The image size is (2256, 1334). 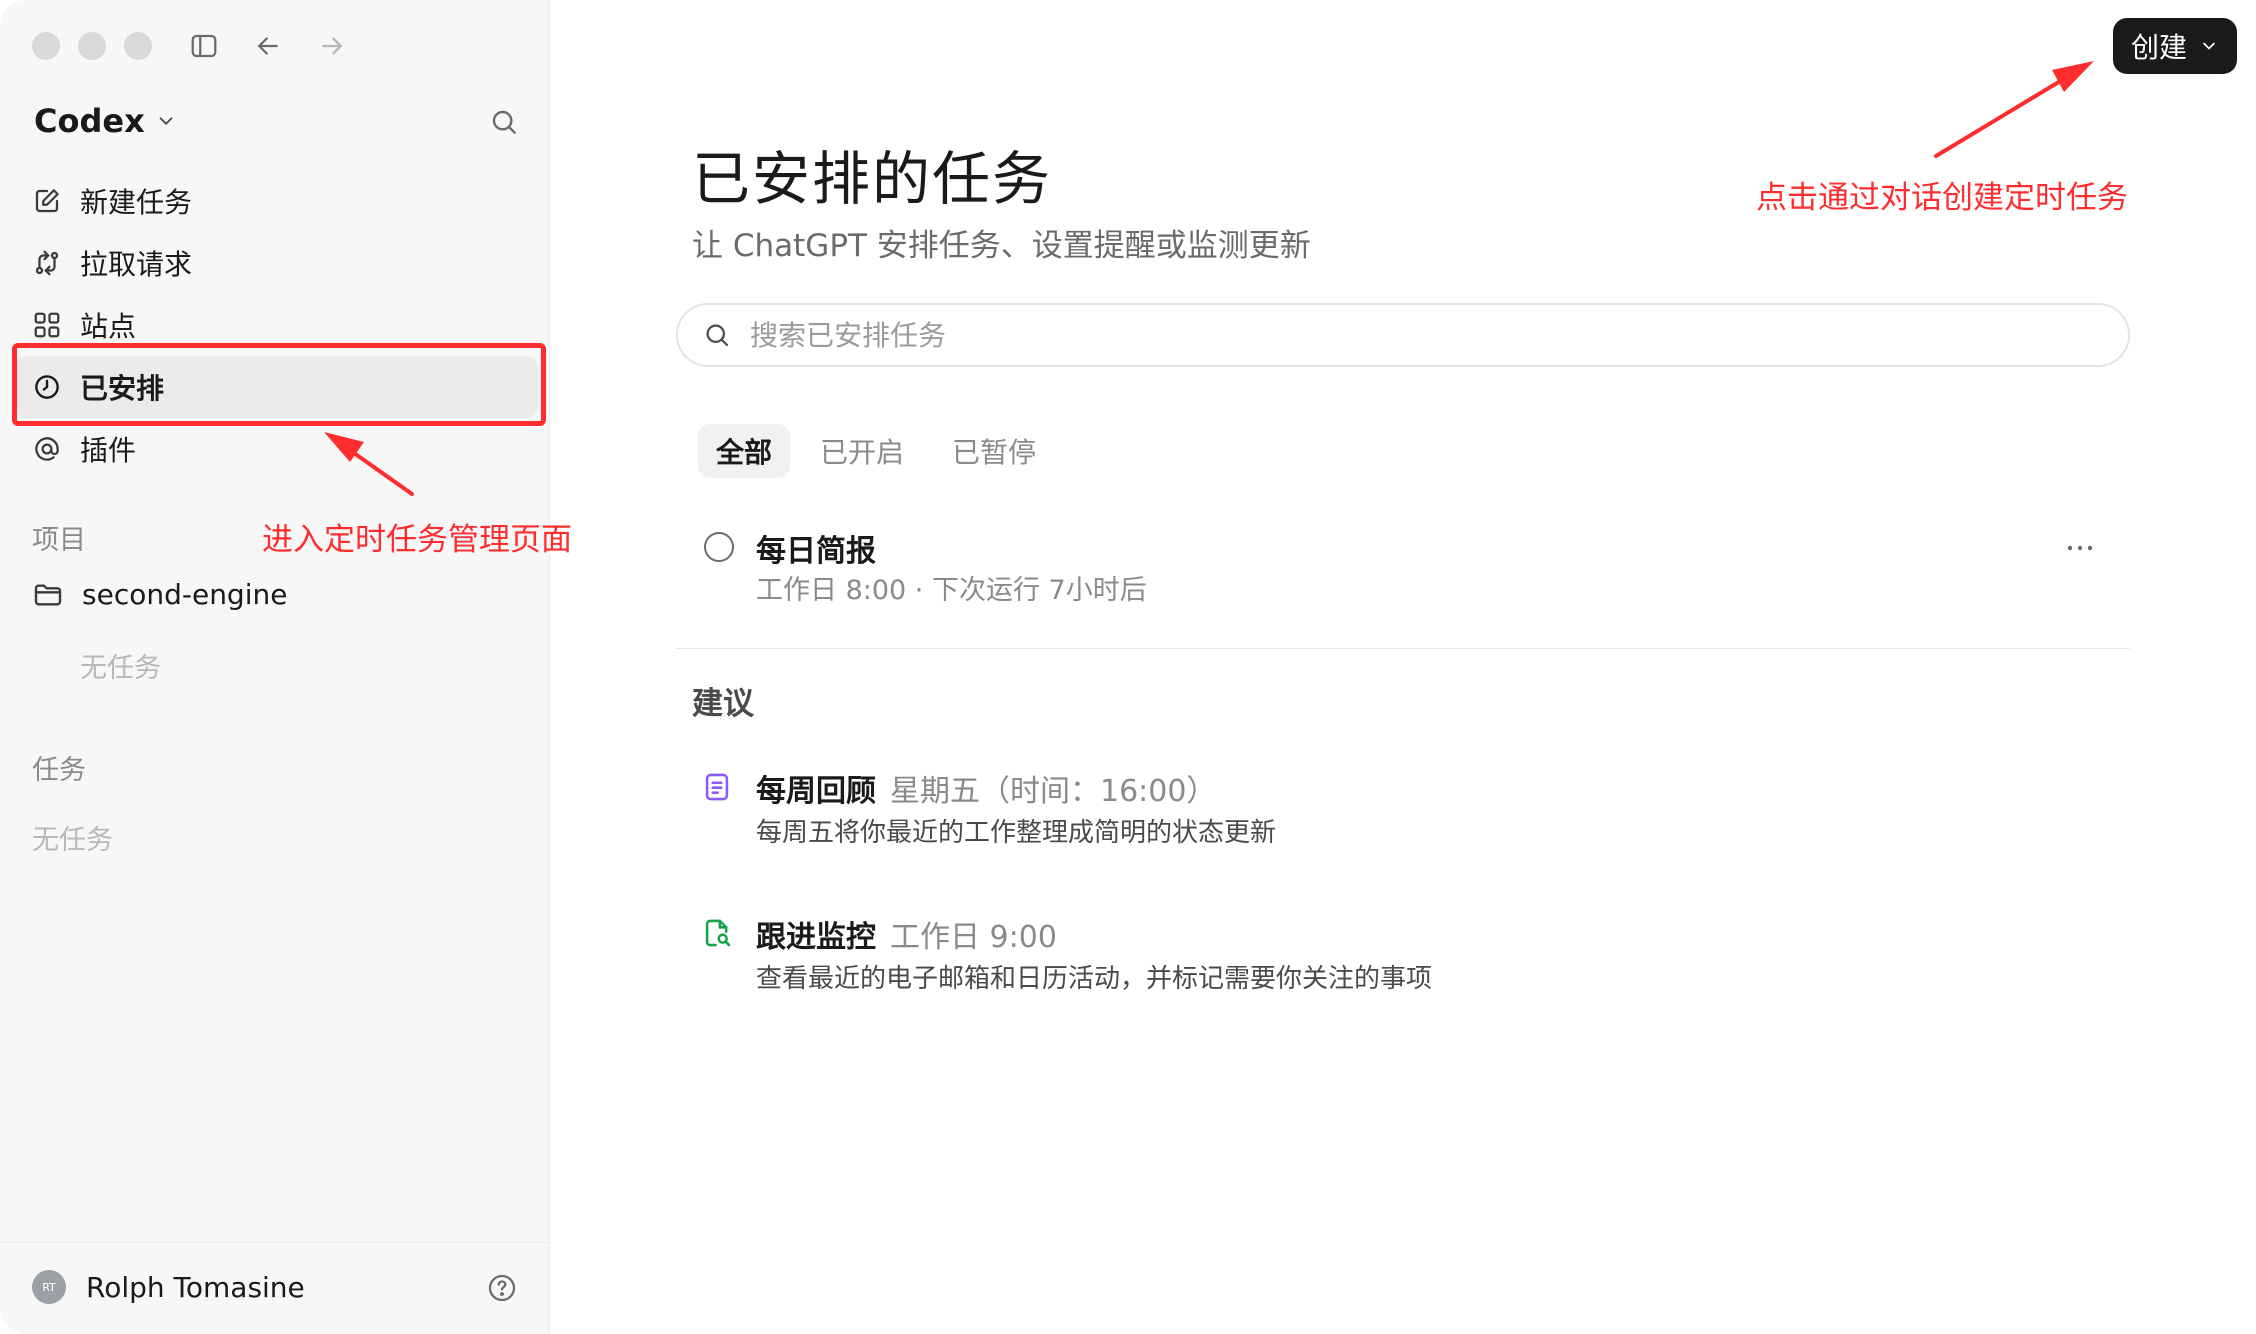 I want to click on create-button-label: 创建, so click(x=2159, y=47).